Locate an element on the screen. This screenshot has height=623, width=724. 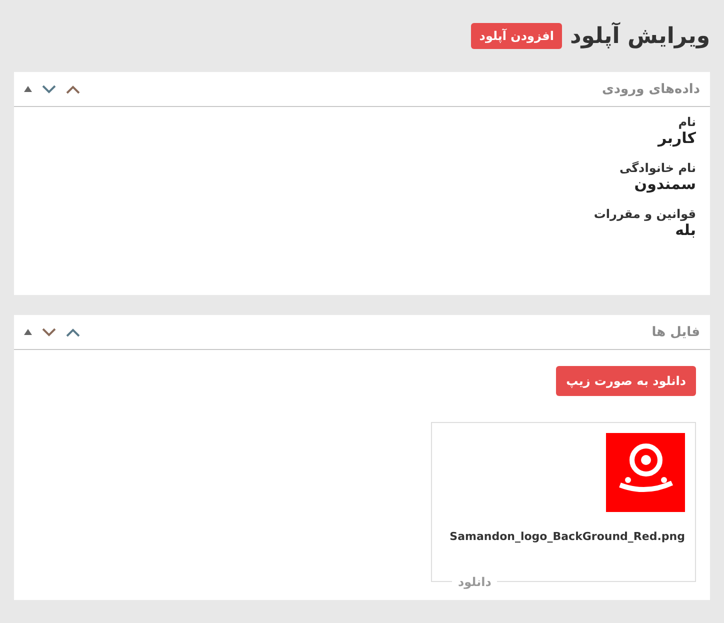
field-label: نام خانوادگی is located at coordinates (657, 168).